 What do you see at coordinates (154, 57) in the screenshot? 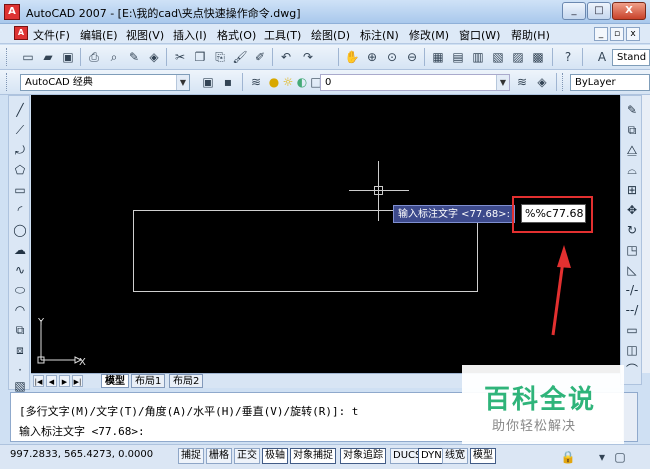
I see `plot-icon: ◈` at bounding box center [154, 57].